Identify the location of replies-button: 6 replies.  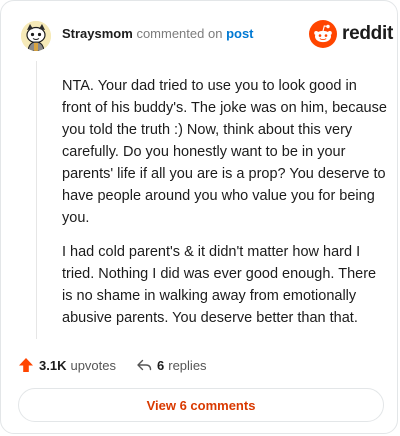
(171, 365).